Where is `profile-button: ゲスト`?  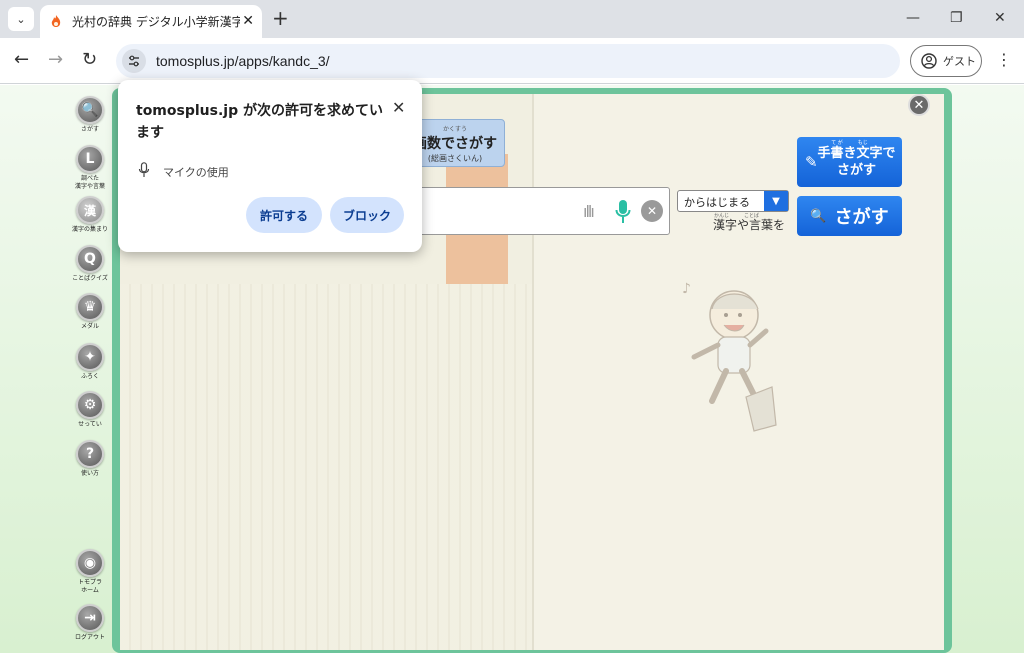
profile-button: ゲスト is located at coordinates (946, 61).